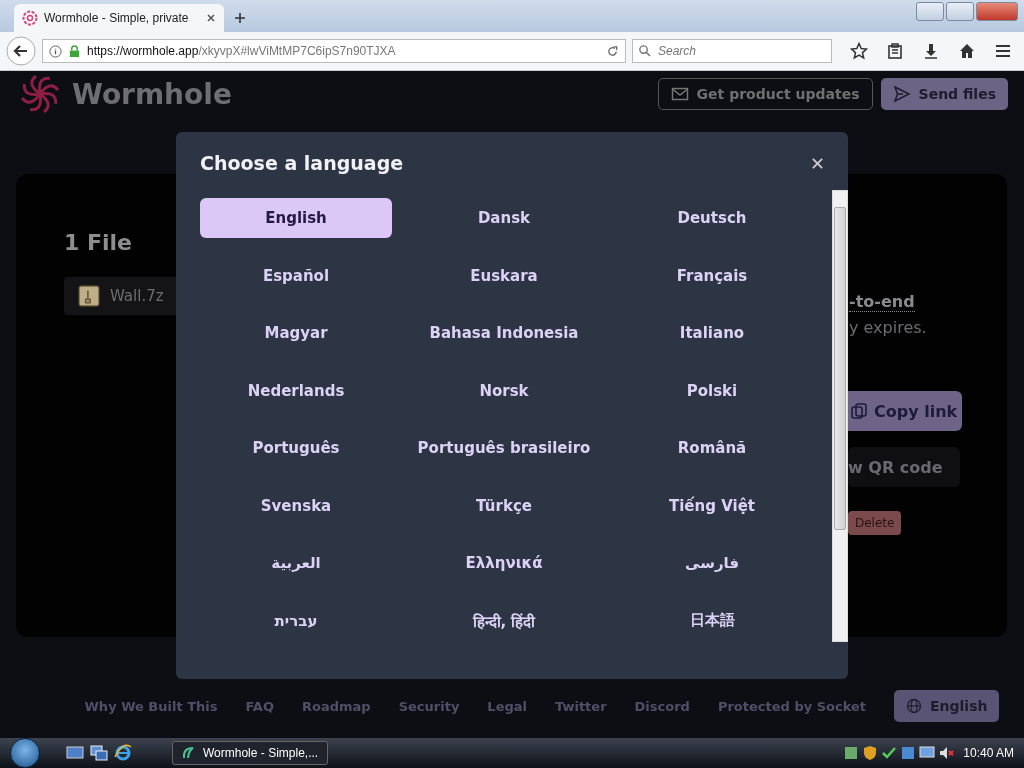  Describe the element at coordinates (889, 753) in the screenshot. I see `check-icon` at that location.